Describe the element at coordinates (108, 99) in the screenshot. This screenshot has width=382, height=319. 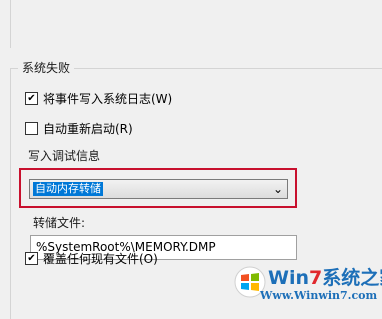
I see `write-event-log-label: 将事件写入系统日志(W)` at that location.